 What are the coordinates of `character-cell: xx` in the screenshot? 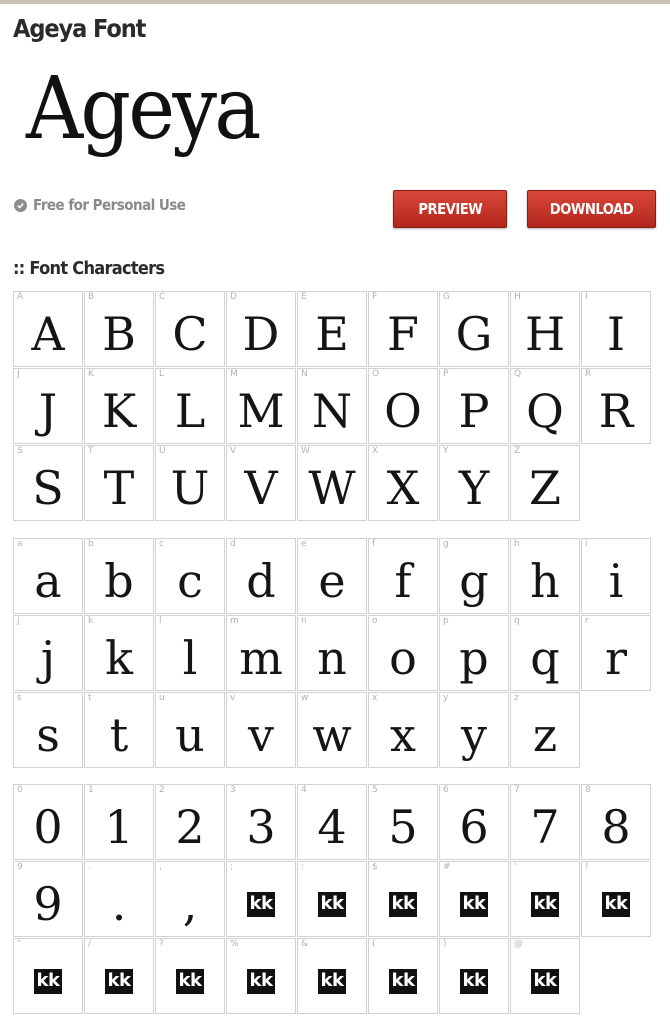 It's located at (403, 730).